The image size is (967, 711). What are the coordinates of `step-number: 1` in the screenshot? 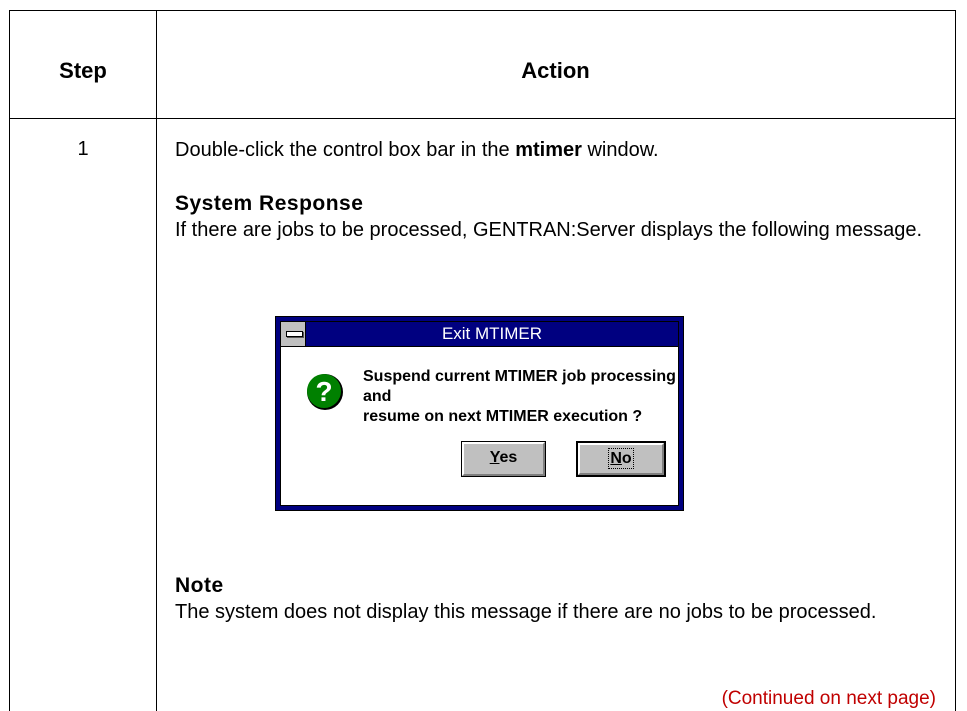 It's located at (83, 149).